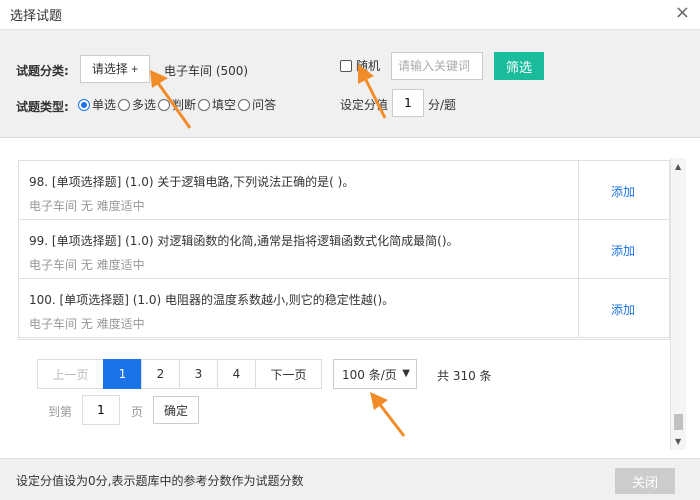 The width and height of the screenshot is (700, 500). I want to click on chevron-down-icon: ▼, so click(406, 373).